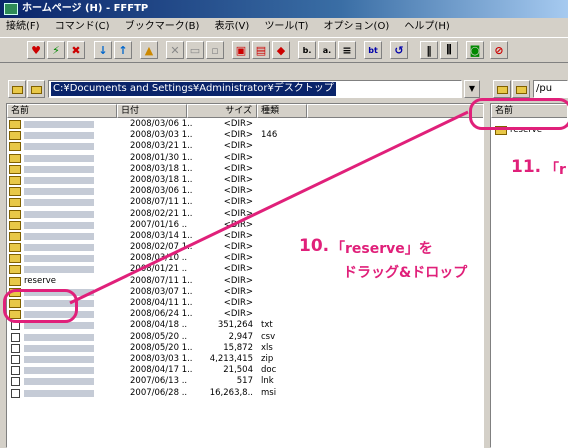 This screenshot has width=568, height=448. What do you see at coordinates (382, 249) in the screenshot?
I see `step10-line1: 「reserve」を` at bounding box center [382, 249].